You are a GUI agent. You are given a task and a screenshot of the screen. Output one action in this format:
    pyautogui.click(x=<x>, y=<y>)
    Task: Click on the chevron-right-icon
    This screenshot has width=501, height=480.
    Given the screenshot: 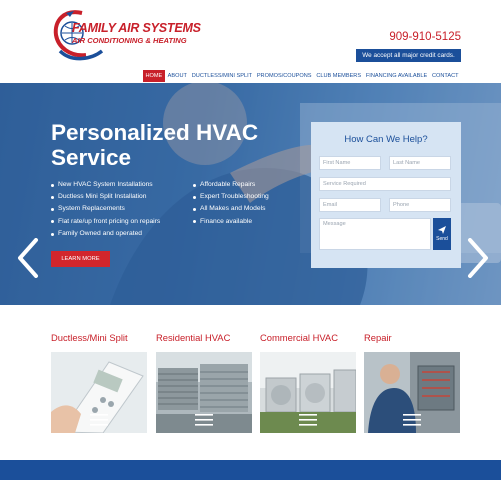 What is the action you would take?
    pyautogui.click(x=478, y=258)
    